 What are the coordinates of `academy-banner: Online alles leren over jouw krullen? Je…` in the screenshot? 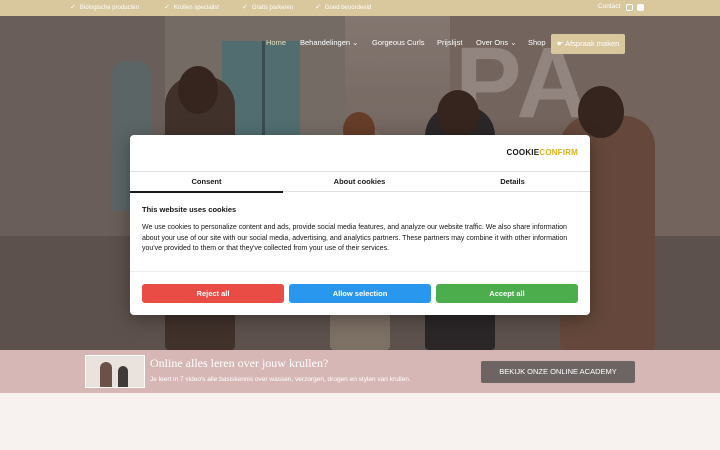 It's located at (360, 371).